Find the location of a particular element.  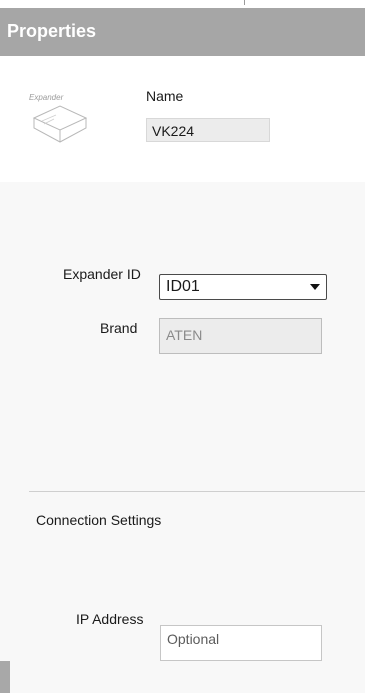

splitter-tick is located at coordinates (244, 2).